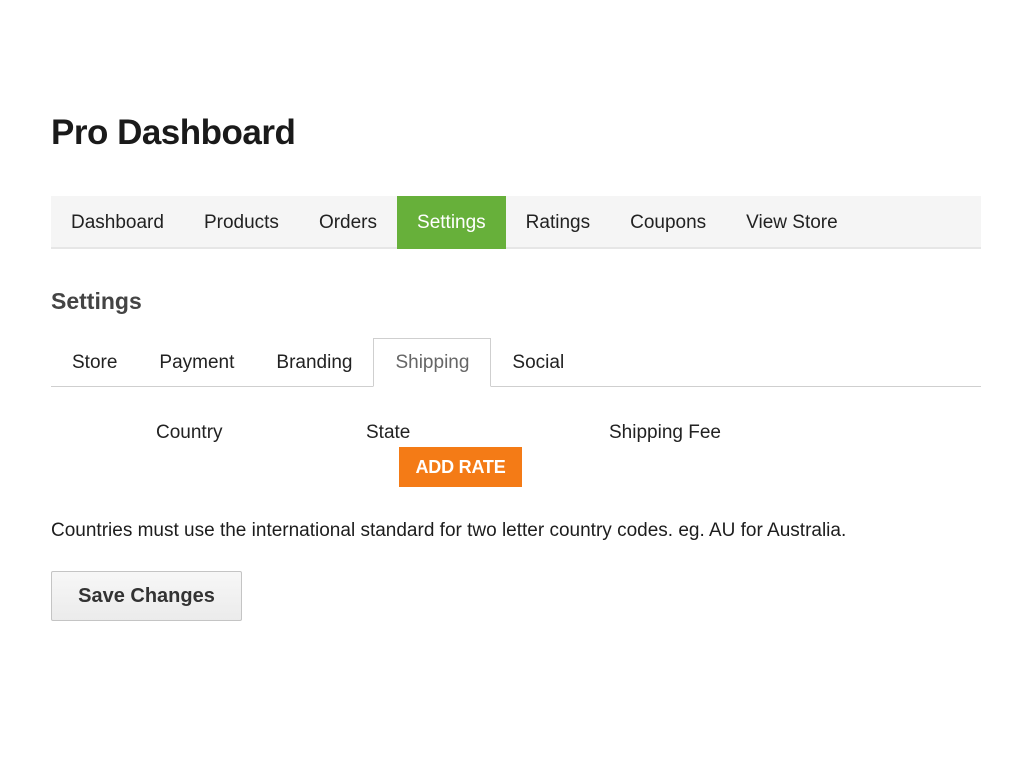  What do you see at coordinates (314, 362) in the screenshot?
I see `tab-branding: Branding` at bounding box center [314, 362].